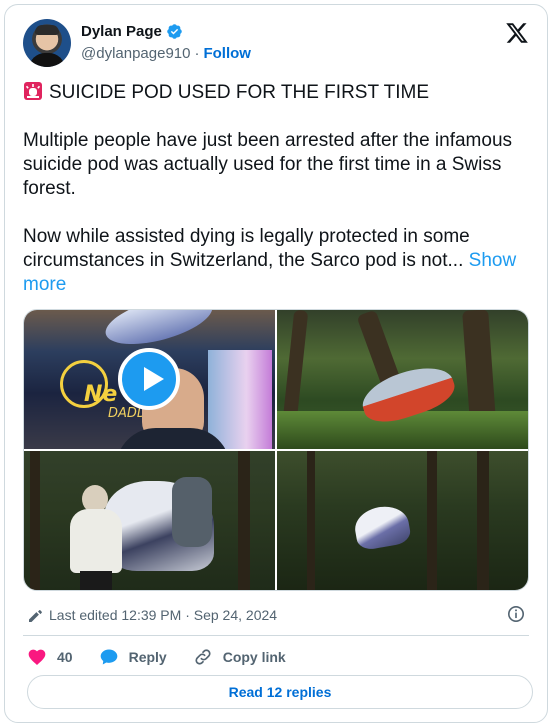 The image size is (552, 727). I want to click on read-replies-button: Read 12 replies, so click(280, 692).